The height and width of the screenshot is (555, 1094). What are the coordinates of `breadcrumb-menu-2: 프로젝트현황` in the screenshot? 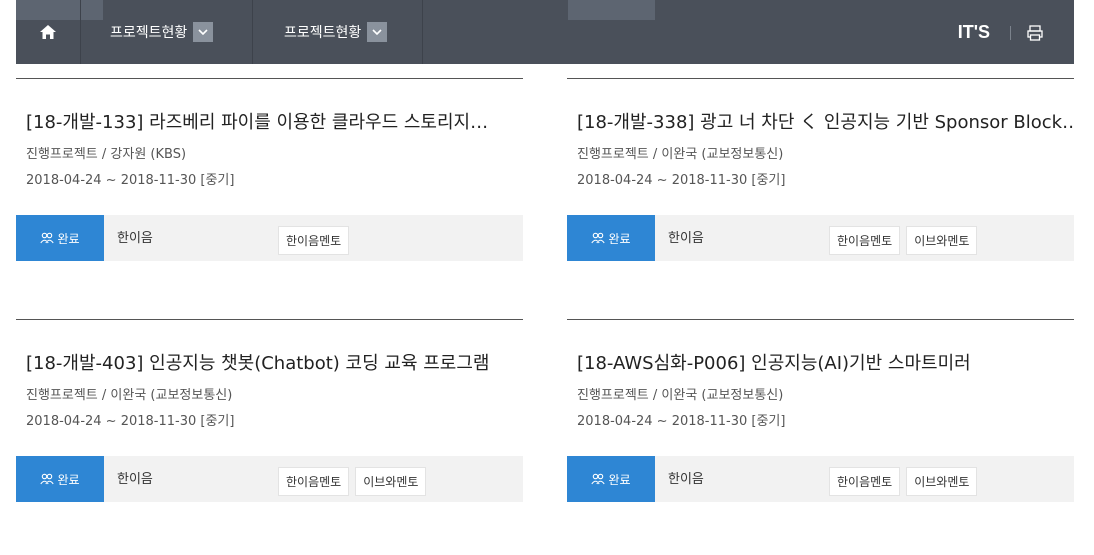 It's located at (336, 32).